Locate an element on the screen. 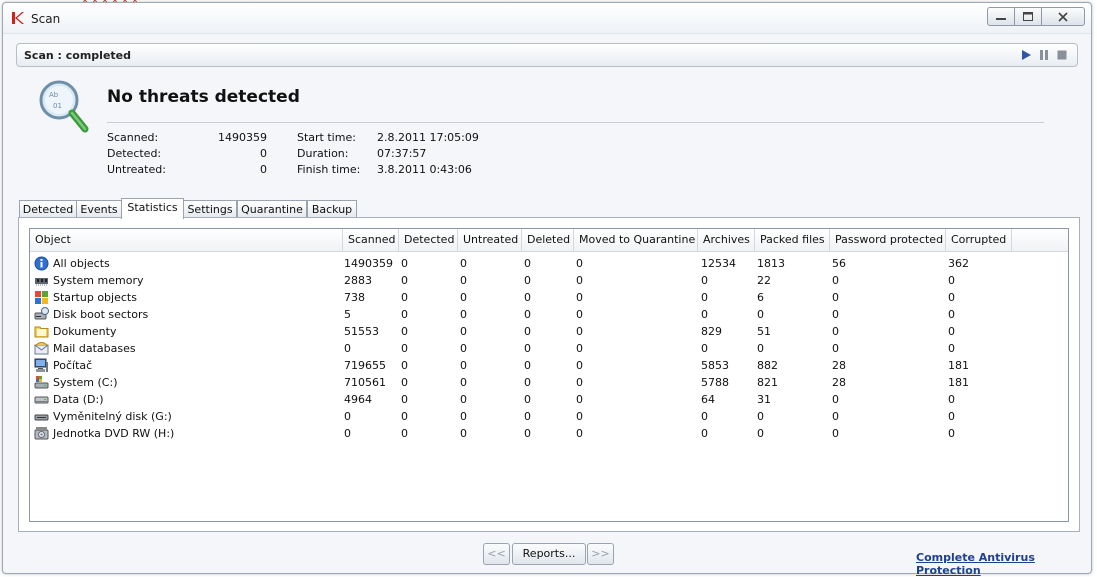 This screenshot has width=1097, height=577. dvd-drive-icon is located at coordinates (41, 433).